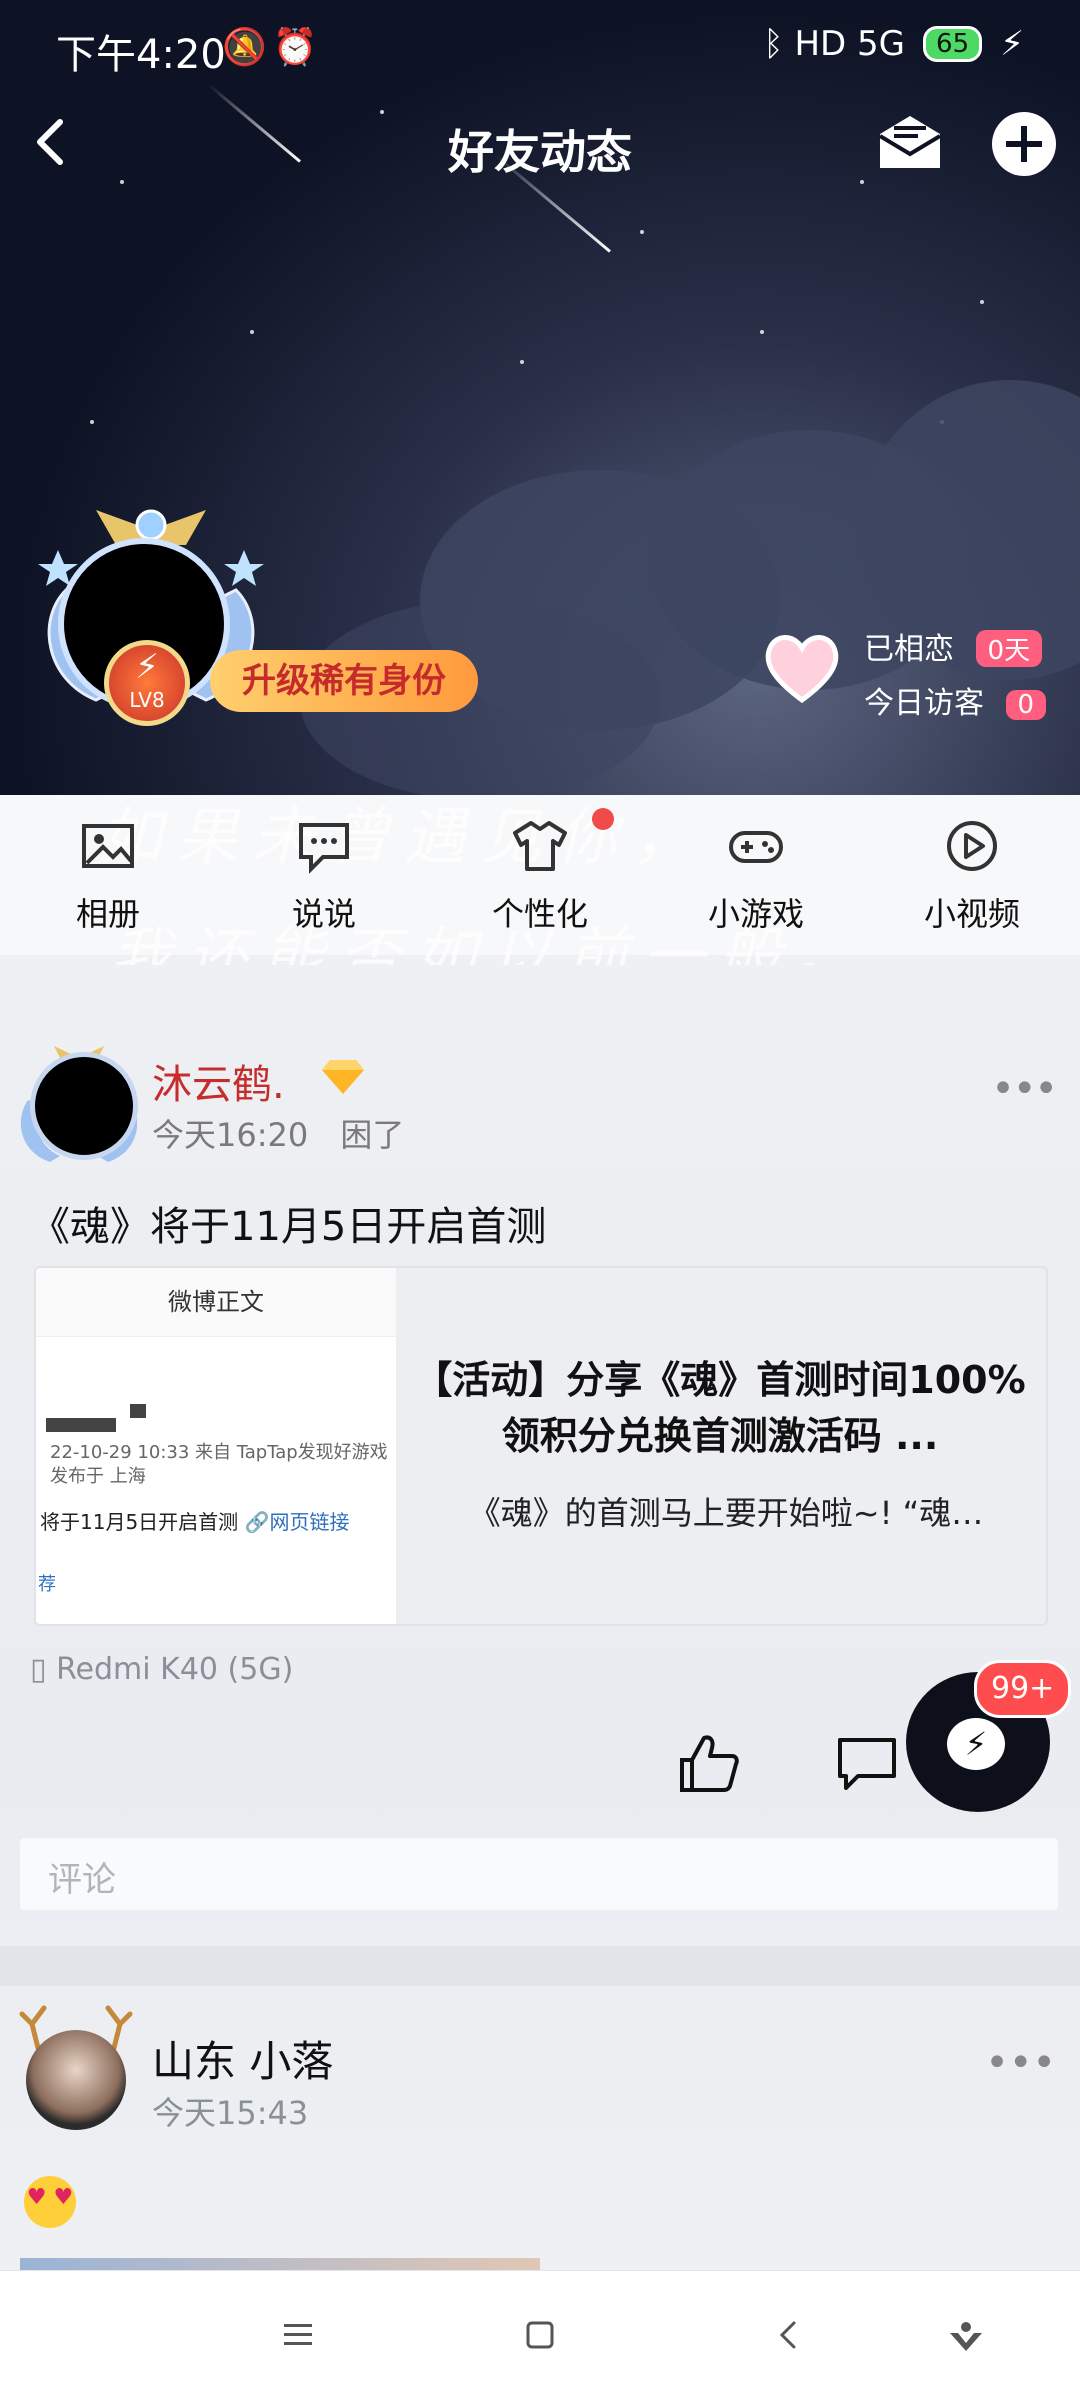  Describe the element at coordinates (603, 819) in the screenshot. I see `notification-dot` at that location.